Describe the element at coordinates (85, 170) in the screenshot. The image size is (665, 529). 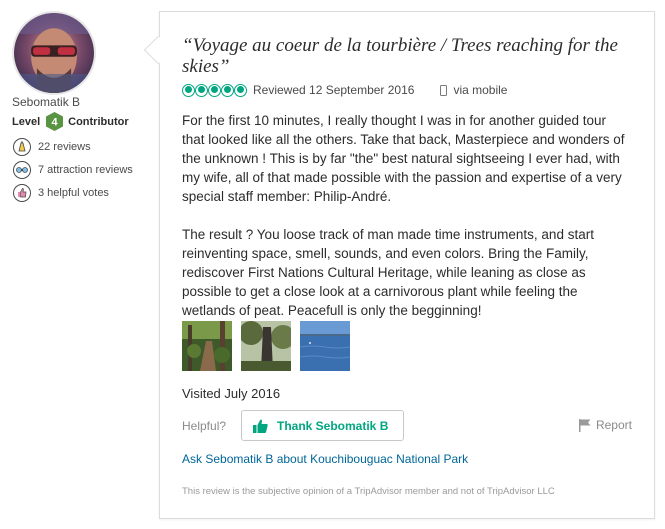
I see `stat-attractions-text: 7 attraction reviews` at that location.